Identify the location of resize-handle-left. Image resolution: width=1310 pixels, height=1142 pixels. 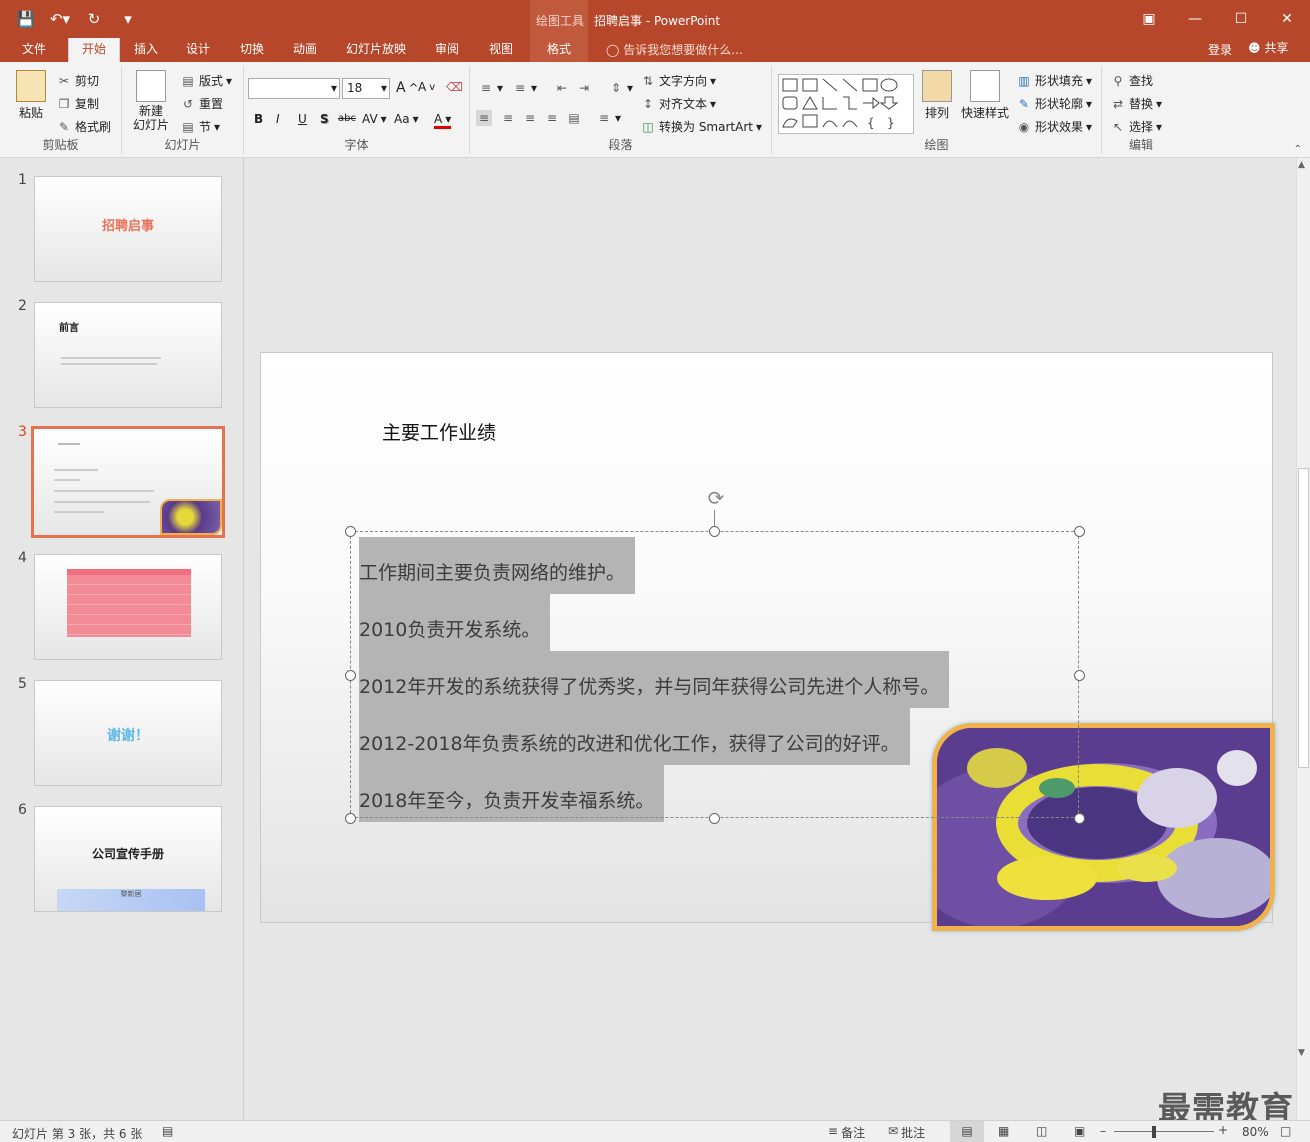
(350, 675).